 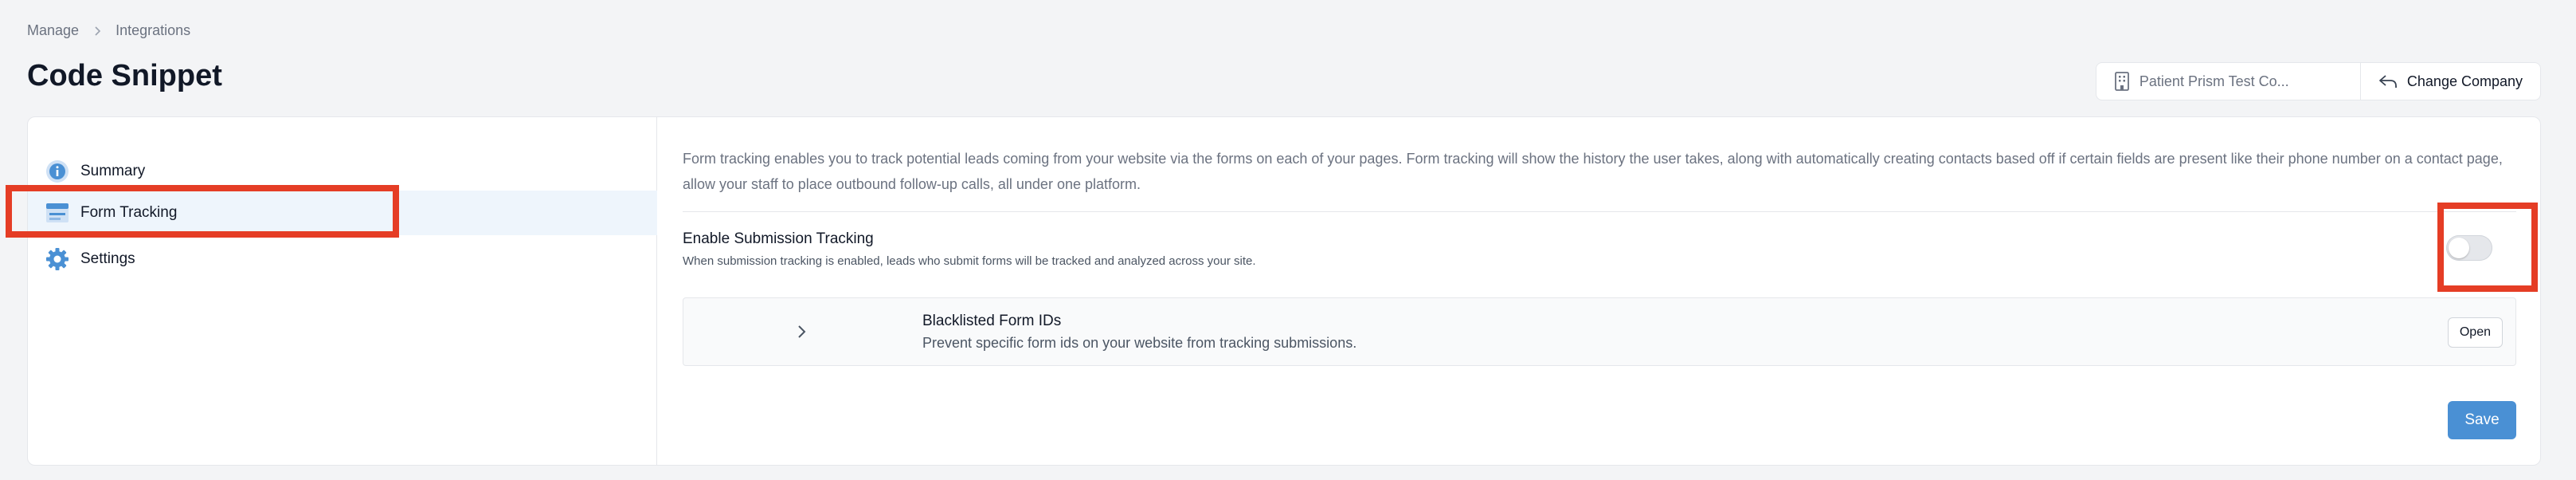 I want to click on change-company-label: Change Company, so click(x=2464, y=81).